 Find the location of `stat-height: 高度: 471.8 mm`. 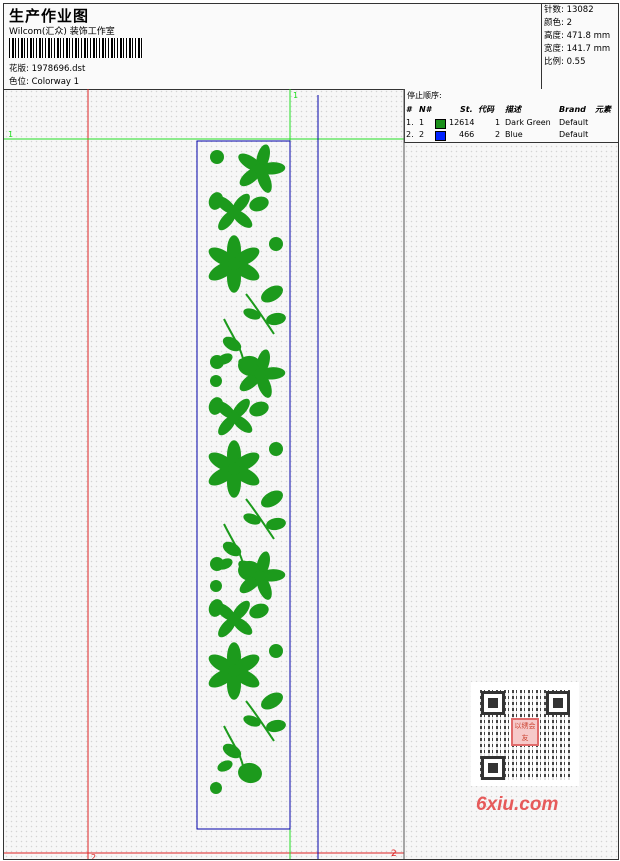

stat-height: 高度: 471.8 mm is located at coordinates (577, 36).